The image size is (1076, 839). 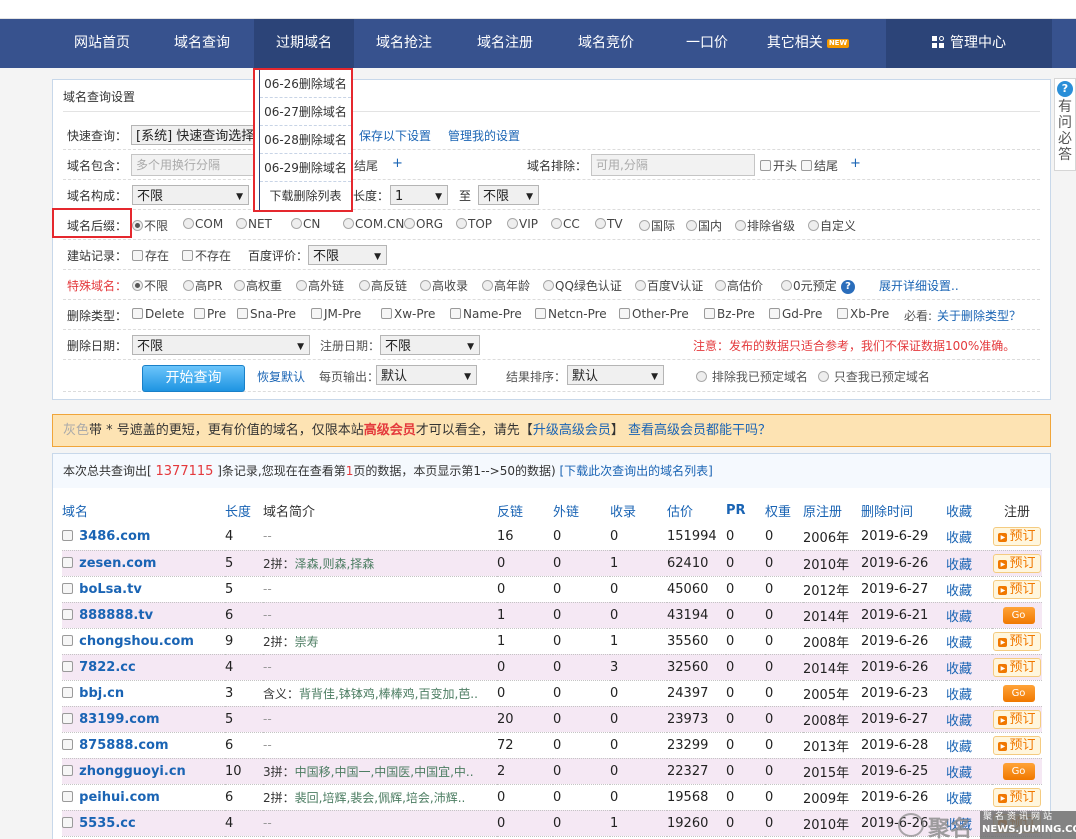 What do you see at coordinates (116, 615) in the screenshot?
I see `domain-link: 888888.tv` at bounding box center [116, 615].